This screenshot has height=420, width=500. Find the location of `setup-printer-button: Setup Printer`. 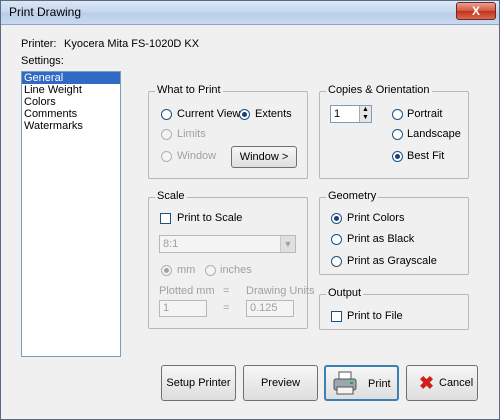

setup-printer-button: Setup Printer is located at coordinates (198, 383).